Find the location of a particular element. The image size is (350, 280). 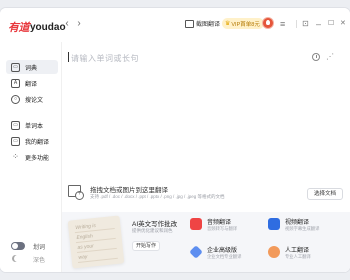

sidebar-item-wordbook: ▭ 单词本 is located at coordinates (32, 125).